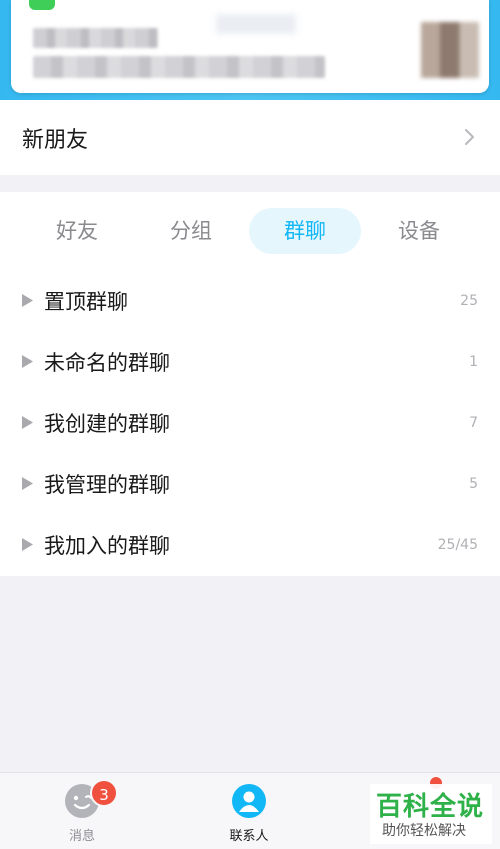 This screenshot has height=849, width=500. What do you see at coordinates (95, 38) in the screenshot?
I see `blurred-title` at bounding box center [95, 38].